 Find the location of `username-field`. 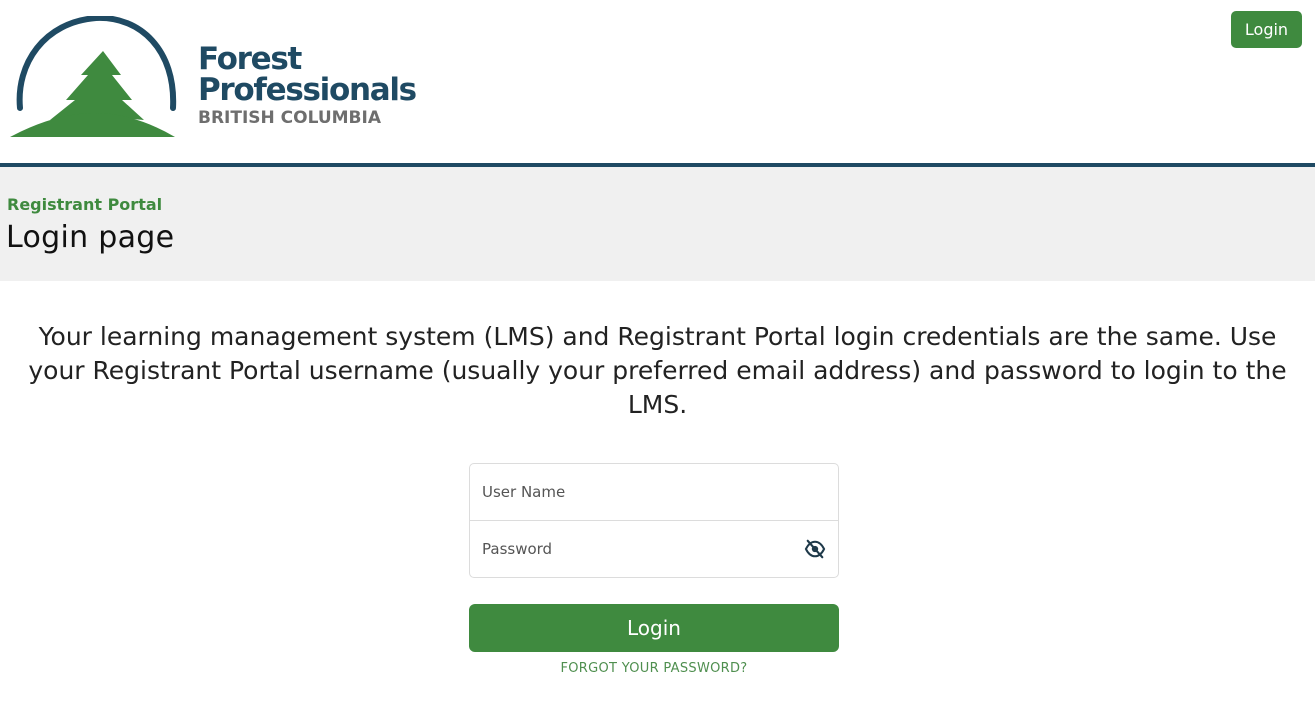

username-field is located at coordinates (654, 492).